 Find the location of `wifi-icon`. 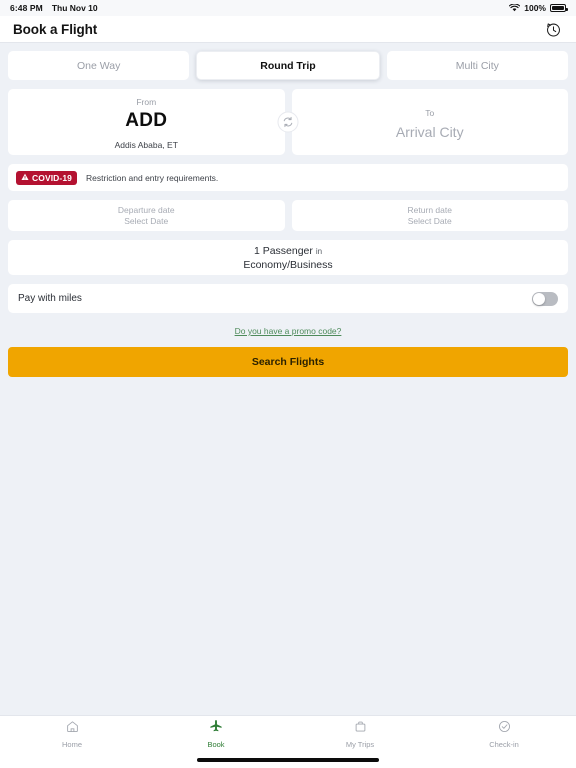

wifi-icon is located at coordinates (515, 8).